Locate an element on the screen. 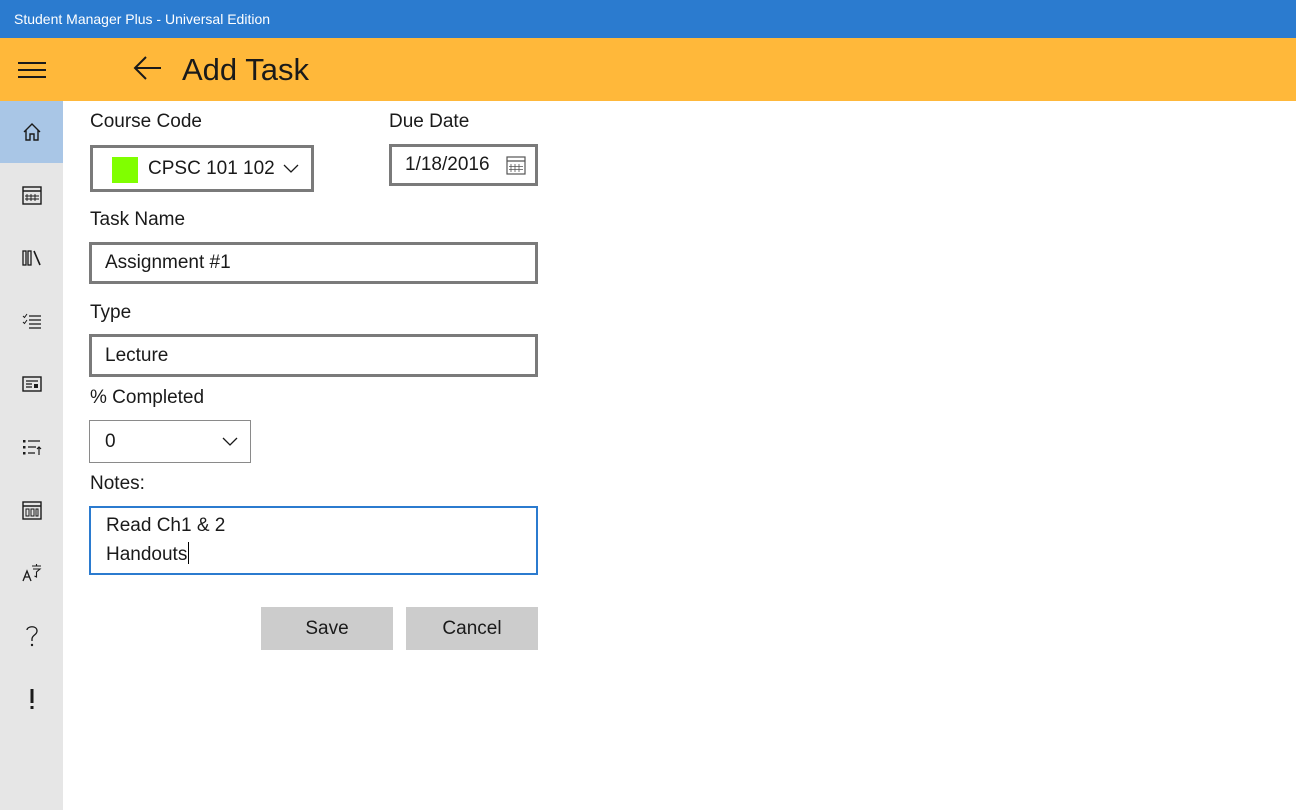  task-name-input: Assignment #1 is located at coordinates (313, 263).